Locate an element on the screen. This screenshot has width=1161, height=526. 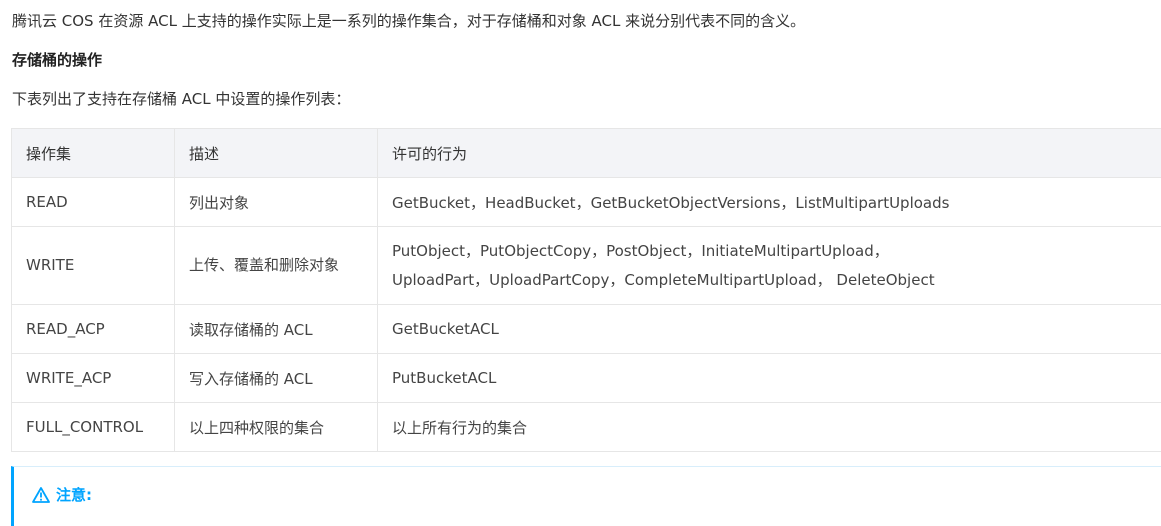
cell-operation-set: READ_ACP is located at coordinates (93, 329).